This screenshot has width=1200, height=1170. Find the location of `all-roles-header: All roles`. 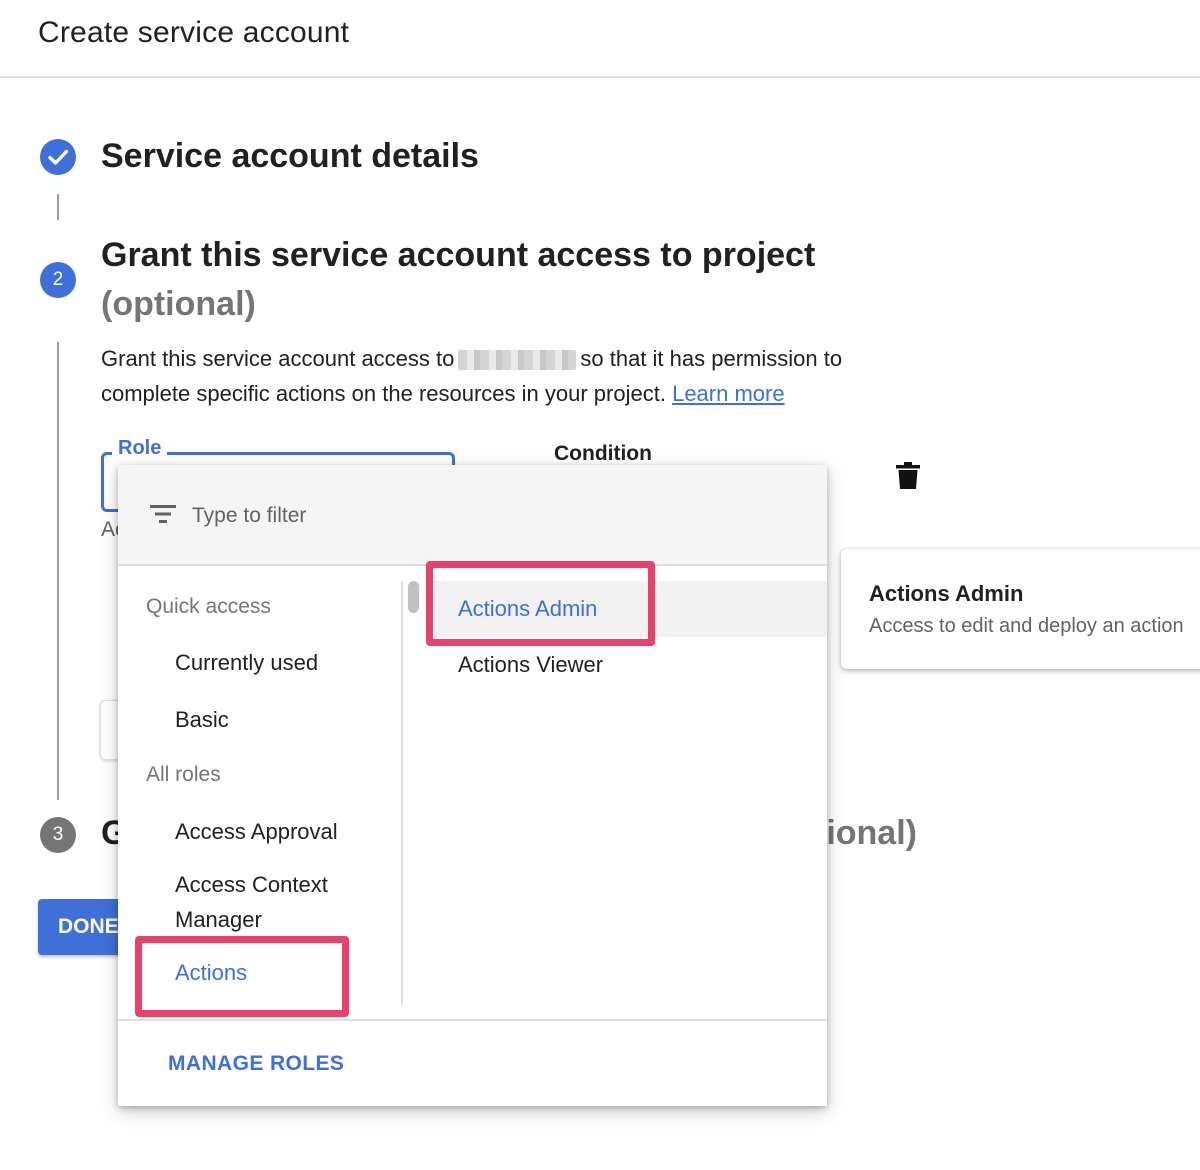

all-roles-header: All roles is located at coordinates (183, 774).